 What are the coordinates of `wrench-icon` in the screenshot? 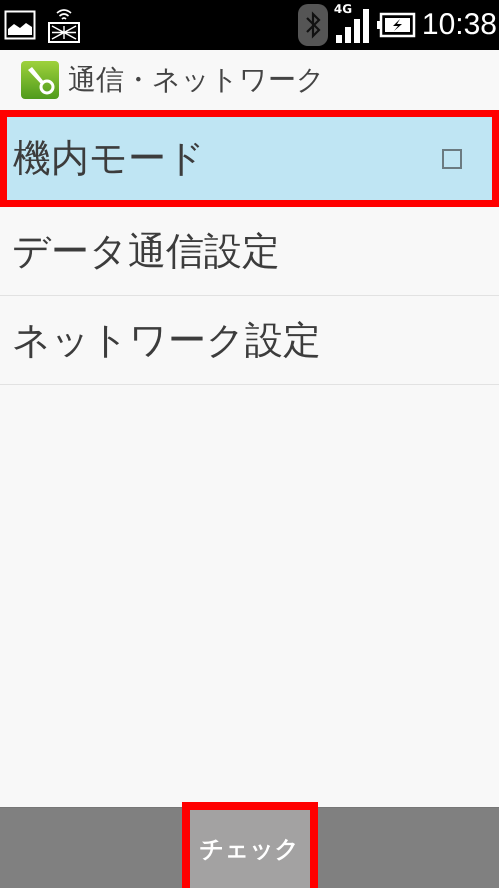 It's located at (40, 80).